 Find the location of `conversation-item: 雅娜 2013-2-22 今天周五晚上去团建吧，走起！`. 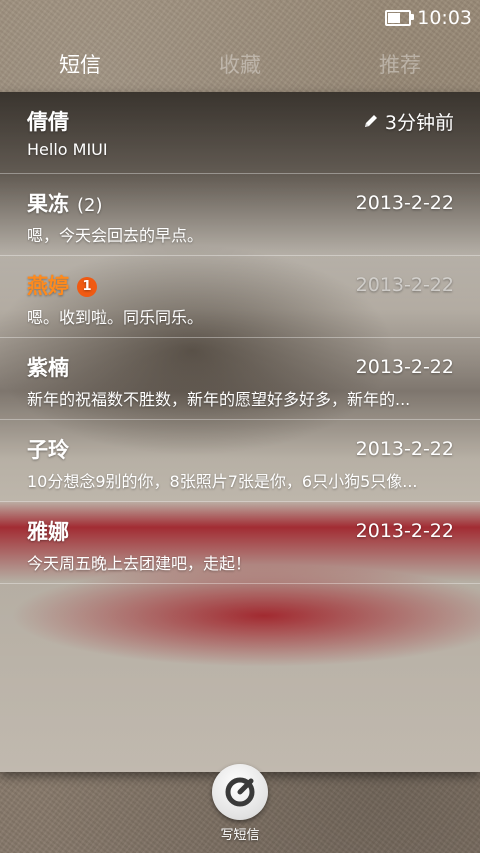

conversation-item: 雅娜 2013-2-22 今天周五晚上去团建吧，走起！ is located at coordinates (240, 543).